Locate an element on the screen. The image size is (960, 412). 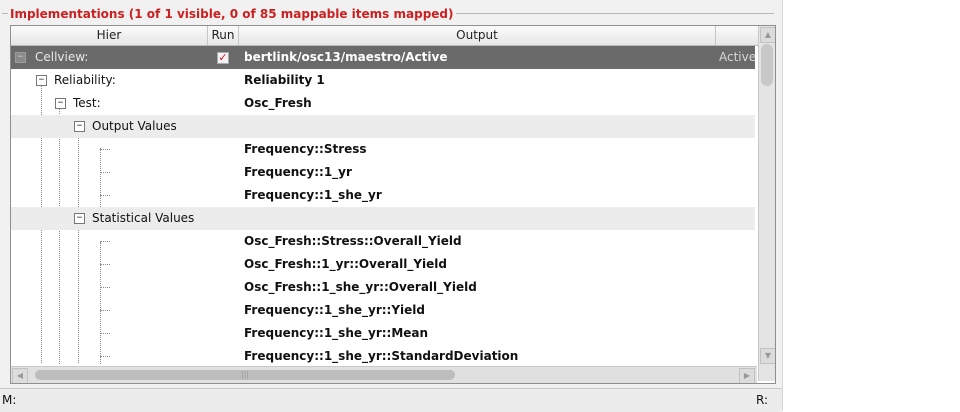
status-right: R: is located at coordinates (762, 400).